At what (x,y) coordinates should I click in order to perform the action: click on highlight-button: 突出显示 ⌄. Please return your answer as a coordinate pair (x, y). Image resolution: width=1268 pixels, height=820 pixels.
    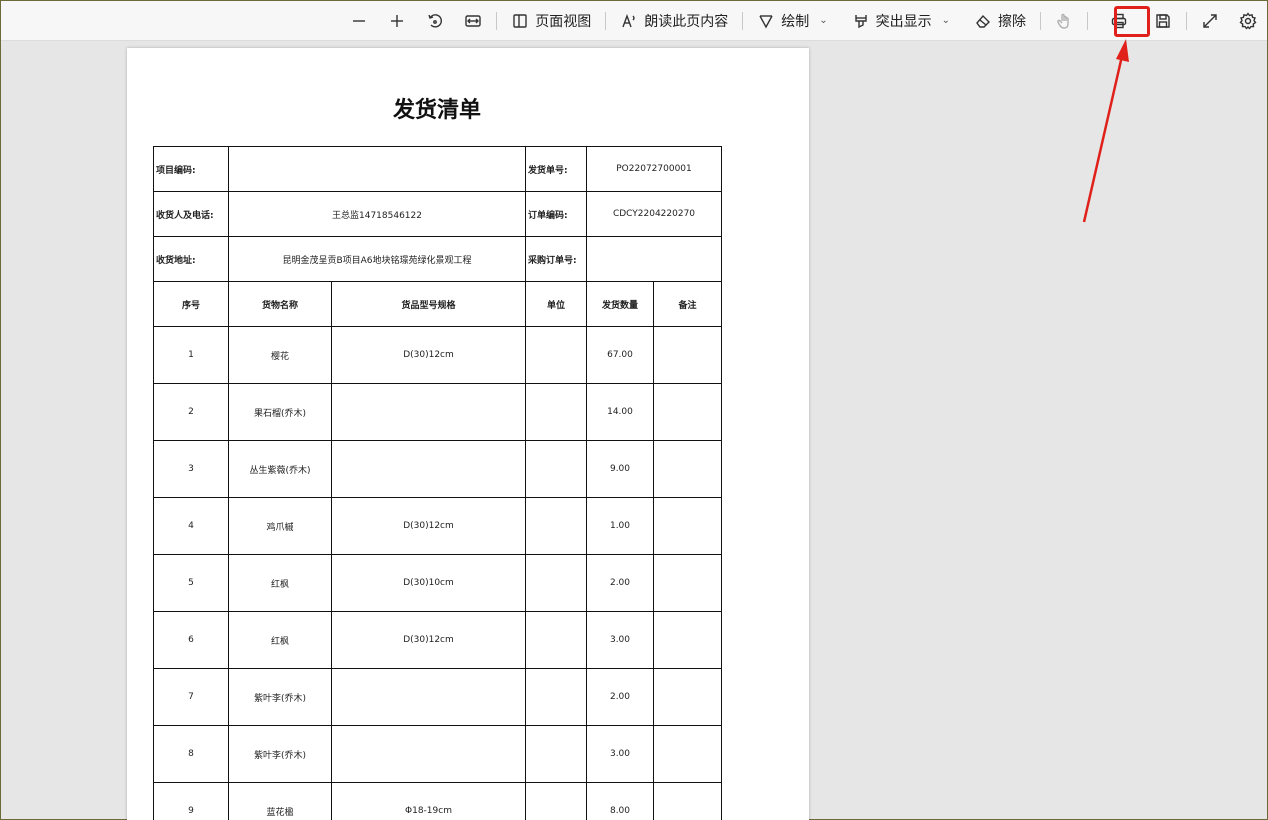
    Looking at the image, I should click on (901, 21).